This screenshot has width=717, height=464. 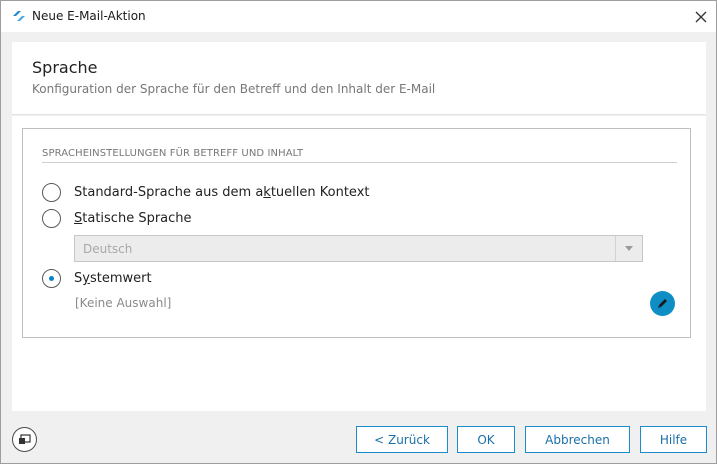 I want to click on back-button: < Zurück, so click(x=402, y=439).